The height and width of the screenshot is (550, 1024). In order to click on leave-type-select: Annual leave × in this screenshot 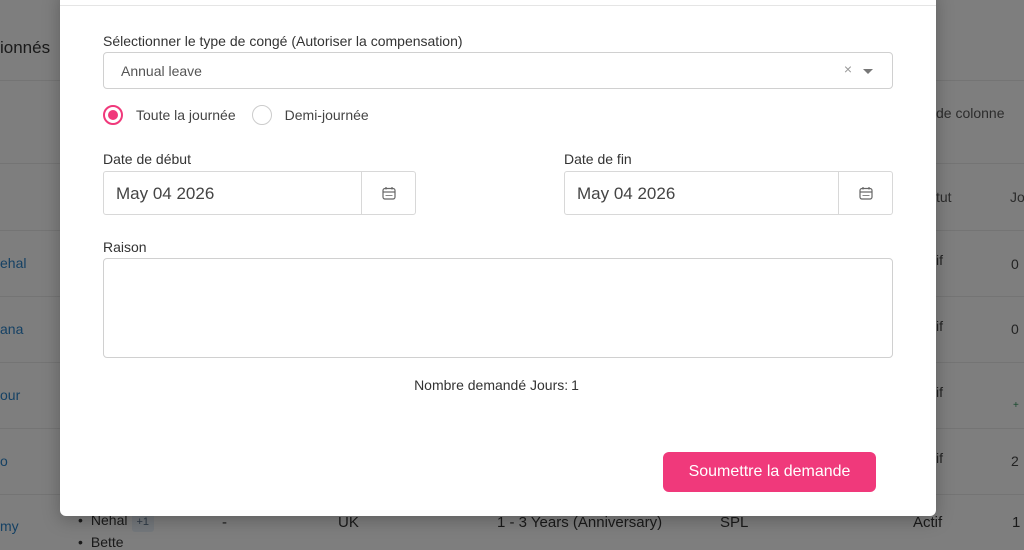, I will do `click(498, 70)`.